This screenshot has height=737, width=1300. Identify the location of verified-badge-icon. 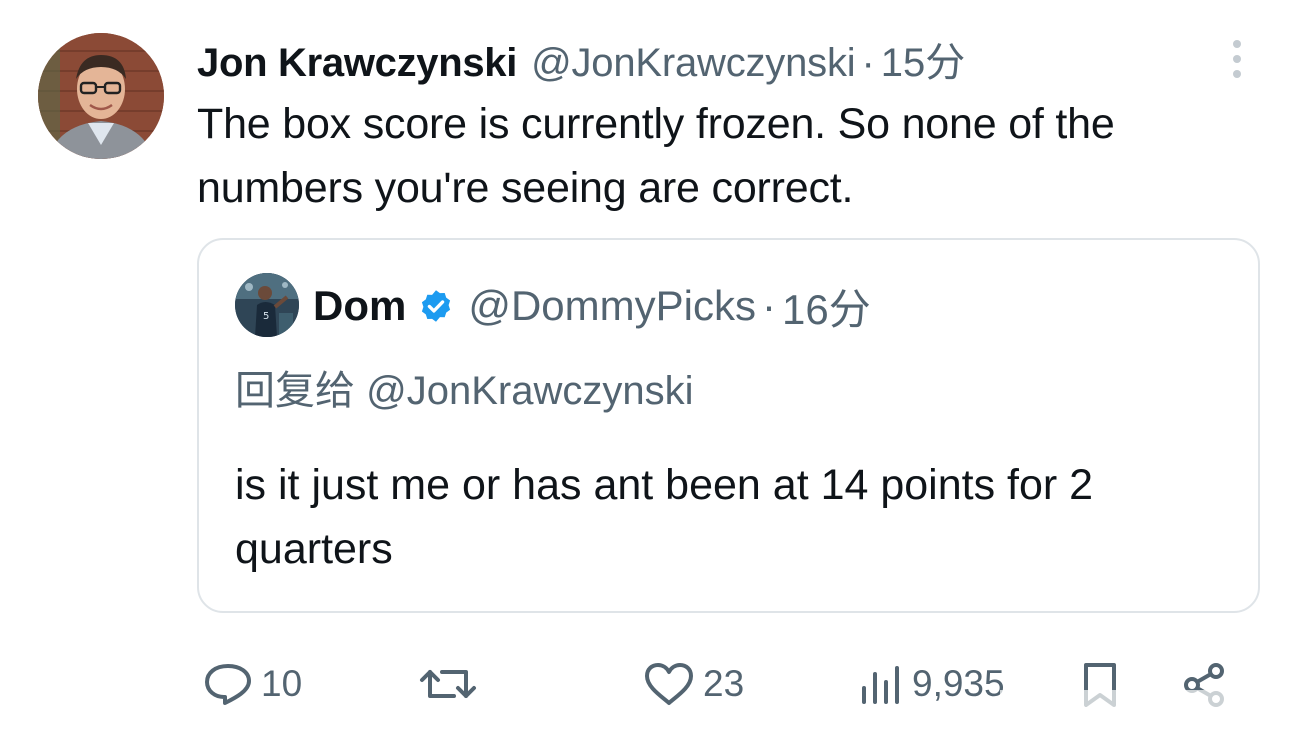
(436, 306).